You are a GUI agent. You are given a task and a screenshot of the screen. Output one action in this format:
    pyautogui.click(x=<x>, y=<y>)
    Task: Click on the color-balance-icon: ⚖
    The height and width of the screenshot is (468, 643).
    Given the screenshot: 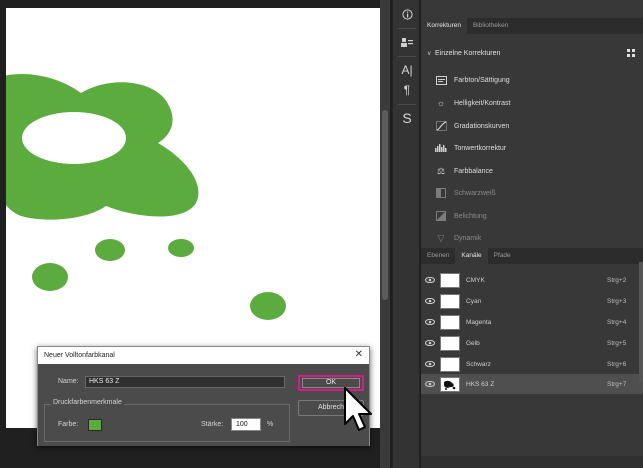 What is the action you would take?
    pyautogui.click(x=441, y=170)
    